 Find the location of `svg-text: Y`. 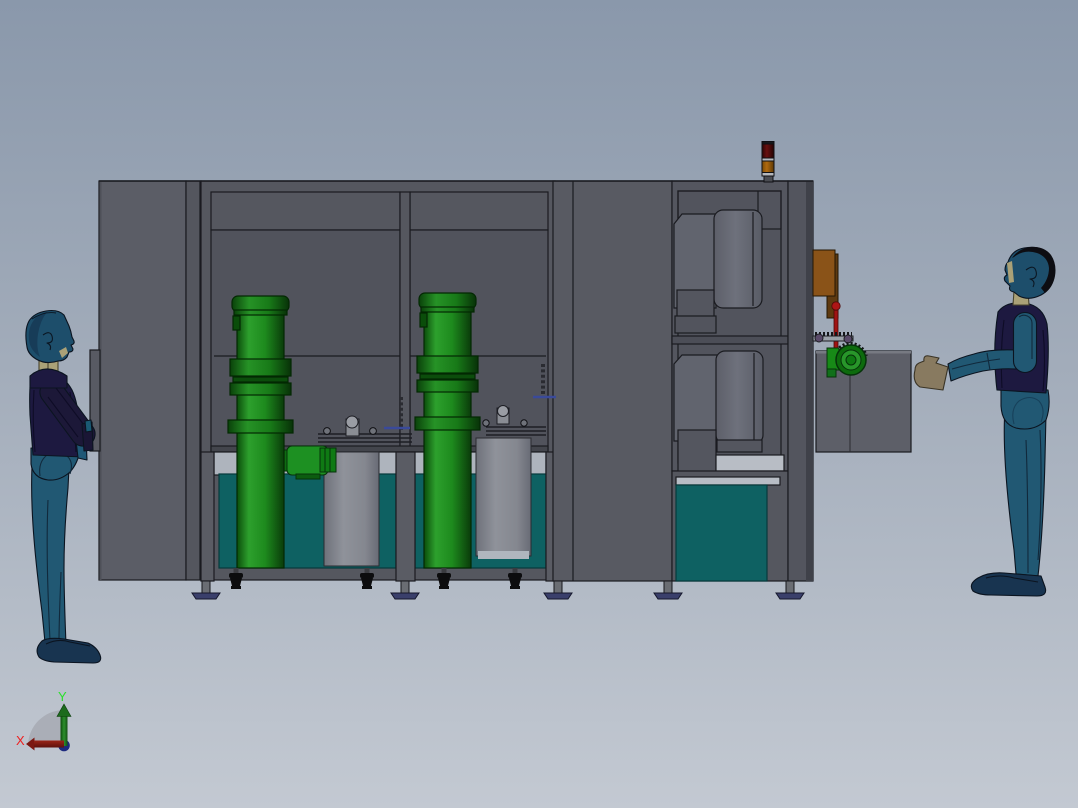

svg-text: Y is located at coordinates (62, 696).